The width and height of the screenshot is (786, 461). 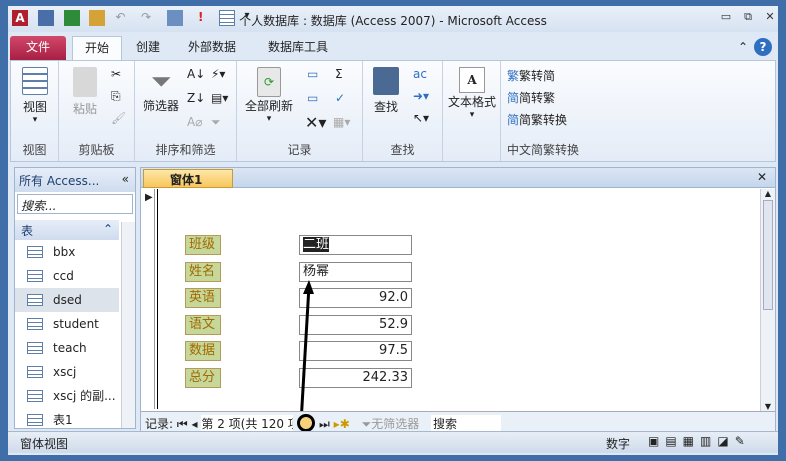 I want to click on replace-icon: ac, so click(x=420, y=74).